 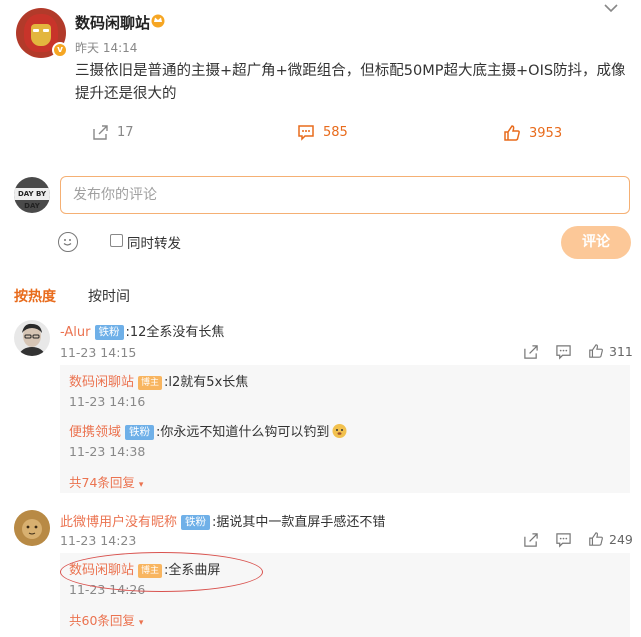 What do you see at coordinates (161, 572) in the screenshot?
I see `highlight-circle` at bounding box center [161, 572].